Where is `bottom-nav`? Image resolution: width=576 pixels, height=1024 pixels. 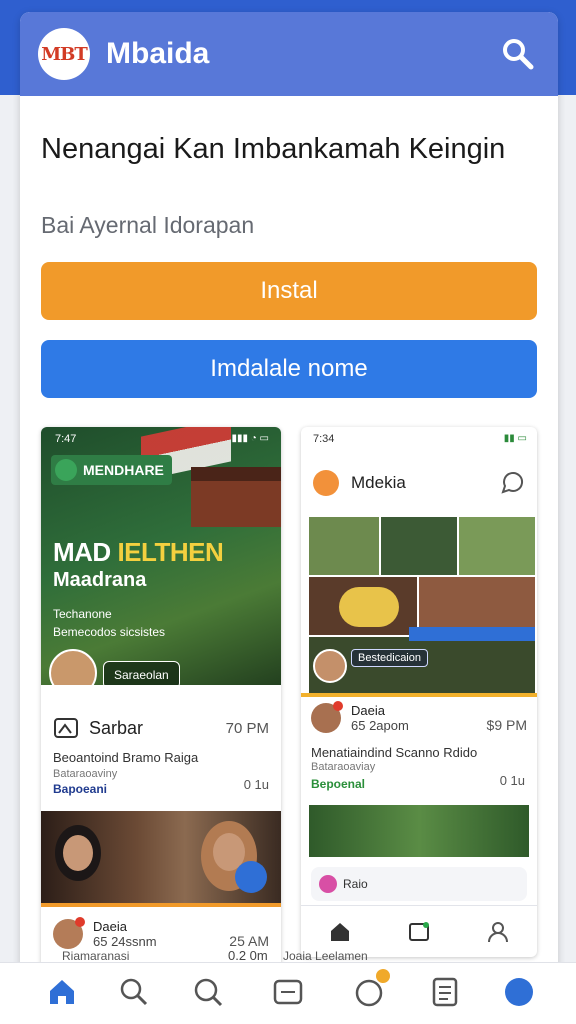
bottom-nav is located at coordinates (288, 993).